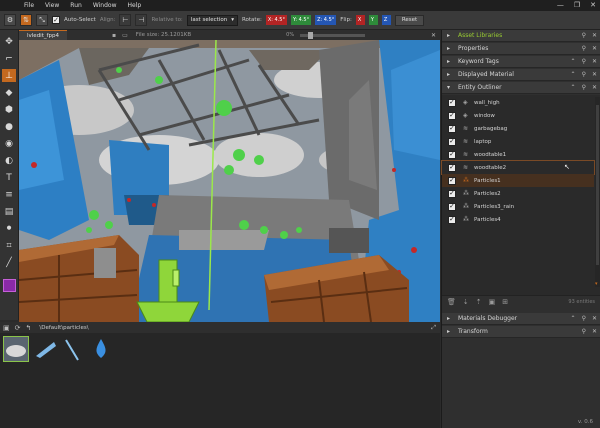  I want to click on brush-icon: ⌐, so click(9, 58).